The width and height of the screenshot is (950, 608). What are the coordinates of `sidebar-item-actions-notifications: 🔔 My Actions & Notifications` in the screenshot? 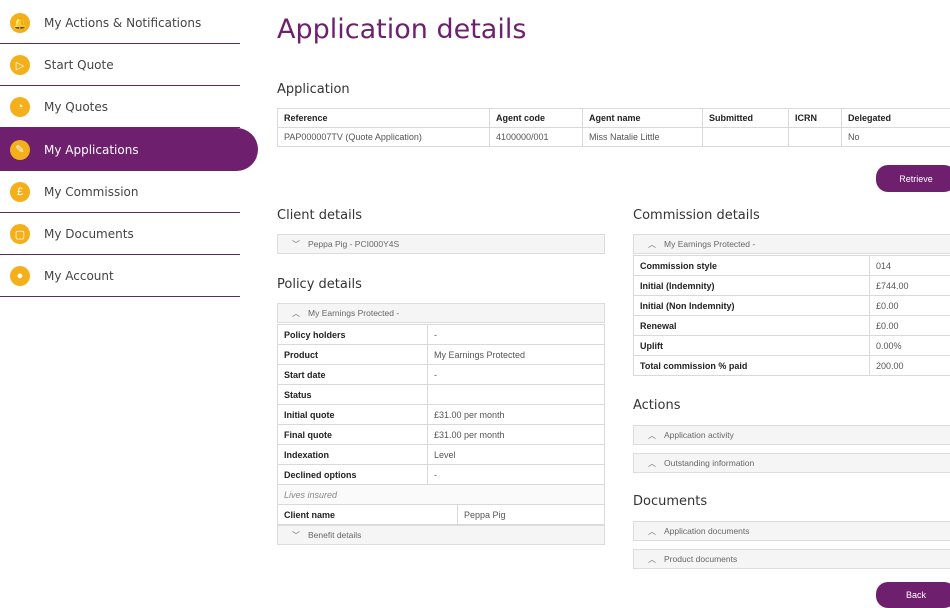 It's located at (129, 23).